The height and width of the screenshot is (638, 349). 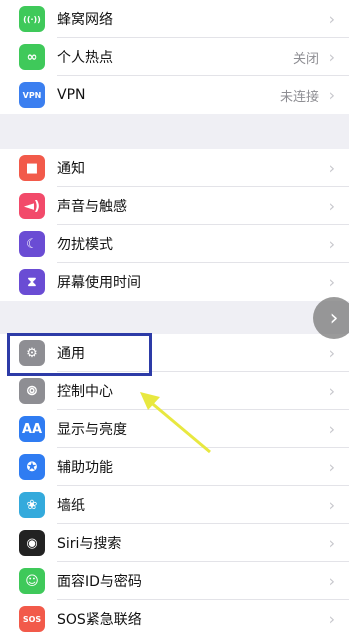 What do you see at coordinates (174, 206) in the screenshot?
I see `settings-row: ◄) 声音与触感 ›` at bounding box center [174, 206].